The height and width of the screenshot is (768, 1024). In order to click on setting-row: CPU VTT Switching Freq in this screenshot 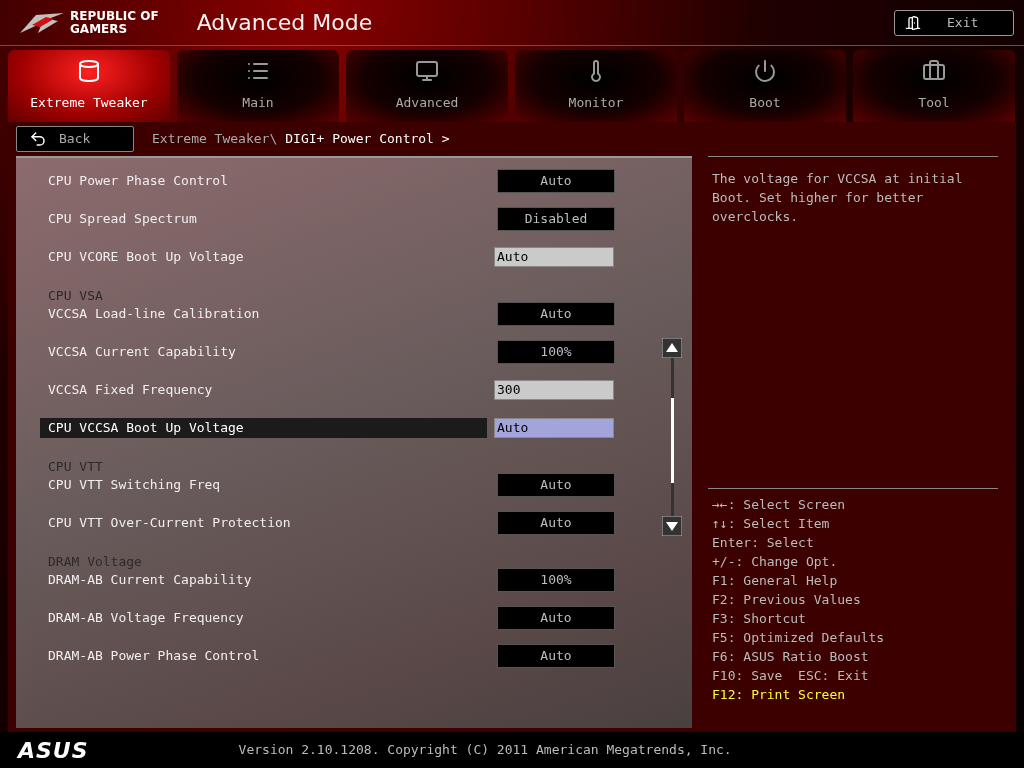, I will do `click(263, 485)`.